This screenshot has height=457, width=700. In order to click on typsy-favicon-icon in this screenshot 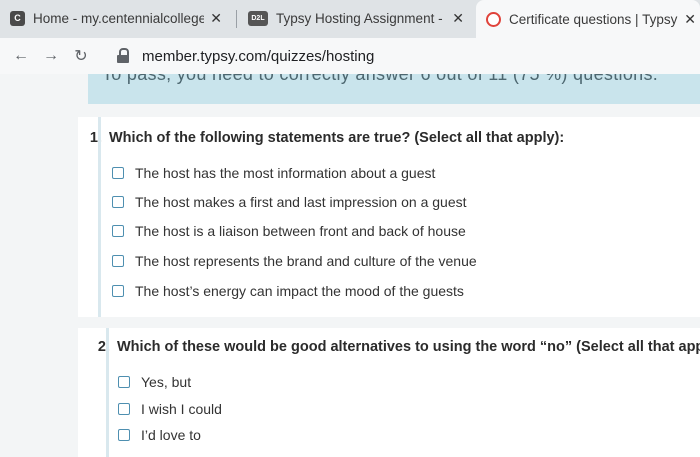, I will do `click(493, 19)`.